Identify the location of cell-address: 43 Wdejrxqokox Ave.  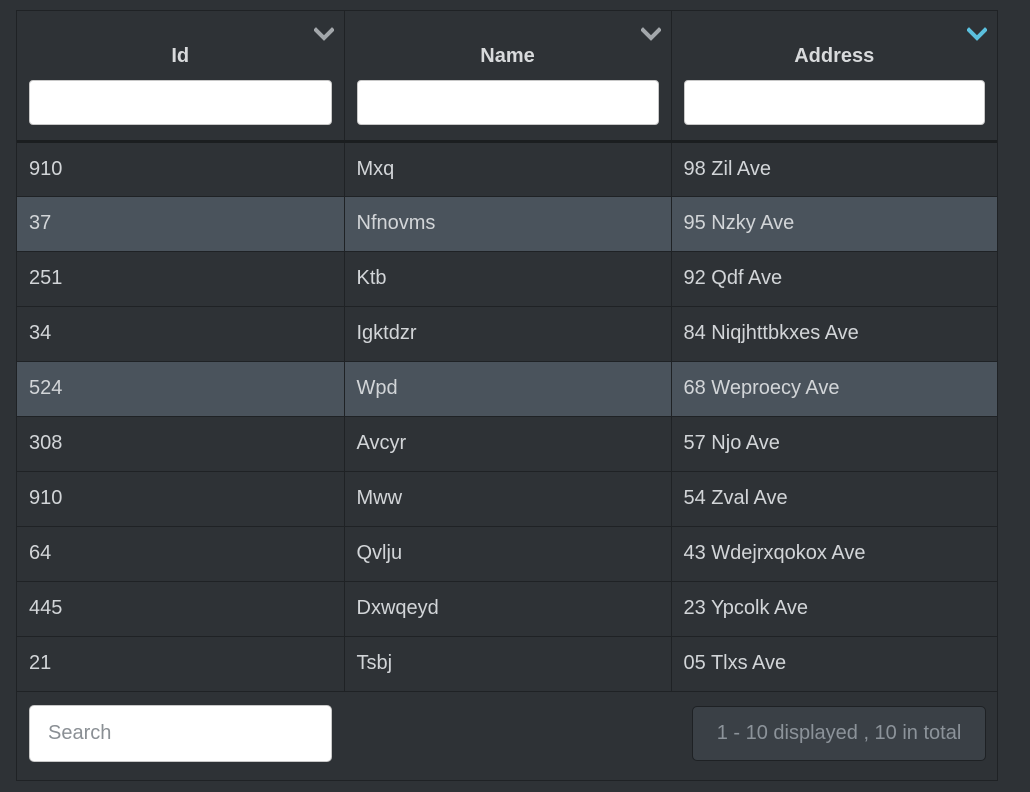
(834, 554).